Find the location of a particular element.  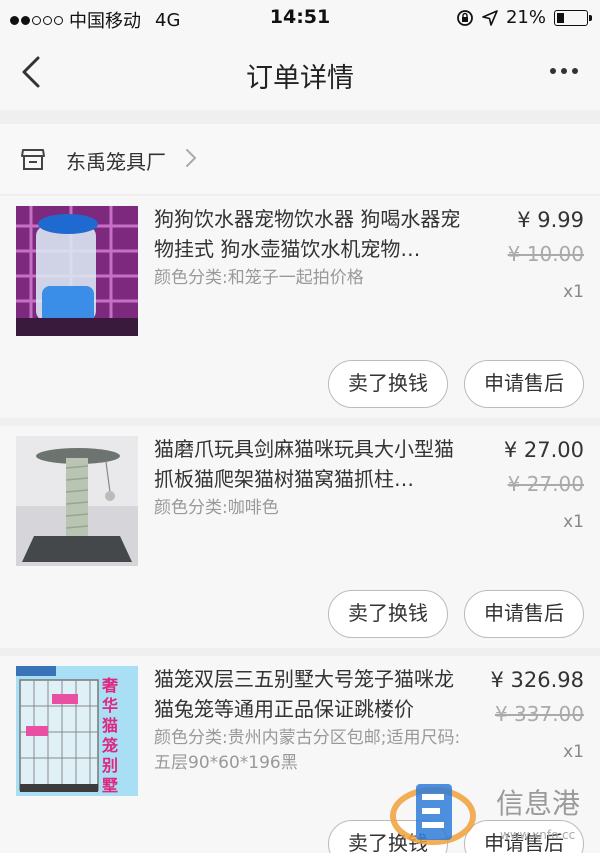

watermark: 信息港 www.xnfo.cc is located at coordinates (494, 810).